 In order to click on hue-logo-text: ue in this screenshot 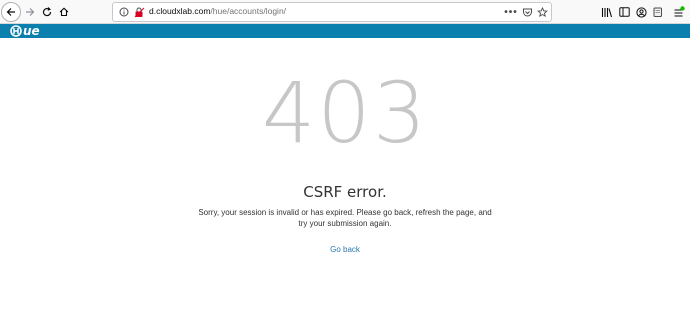, I will do `click(31, 31)`.